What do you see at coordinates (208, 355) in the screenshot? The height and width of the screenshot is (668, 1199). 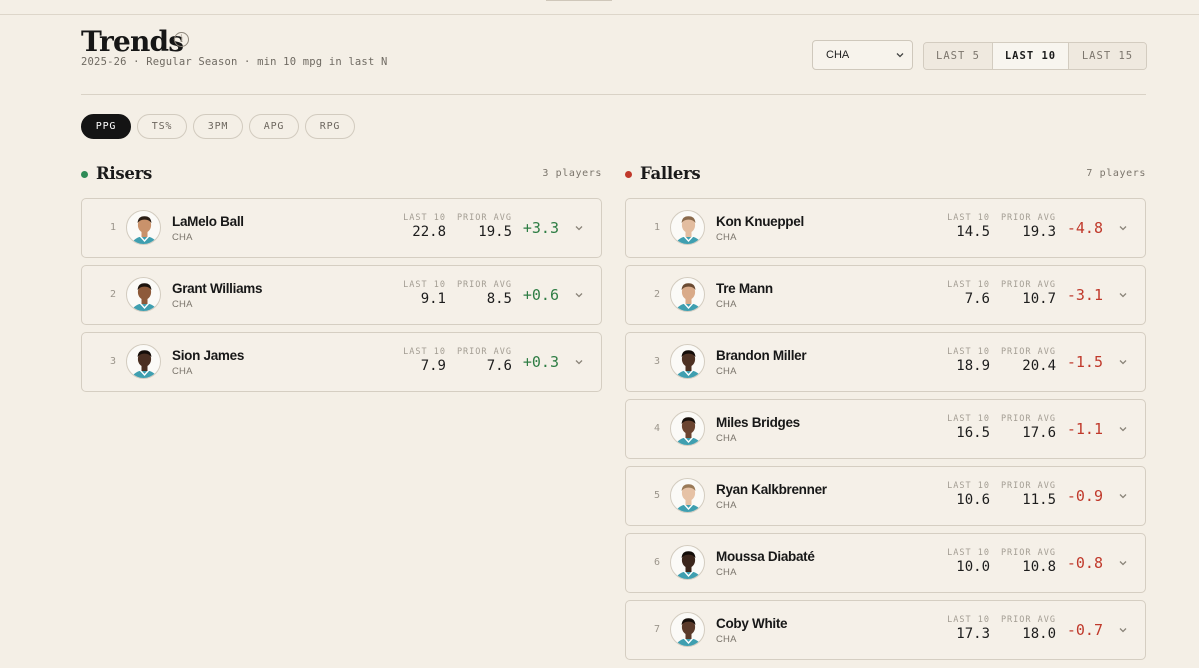 I see `player-name: Sion James` at bounding box center [208, 355].